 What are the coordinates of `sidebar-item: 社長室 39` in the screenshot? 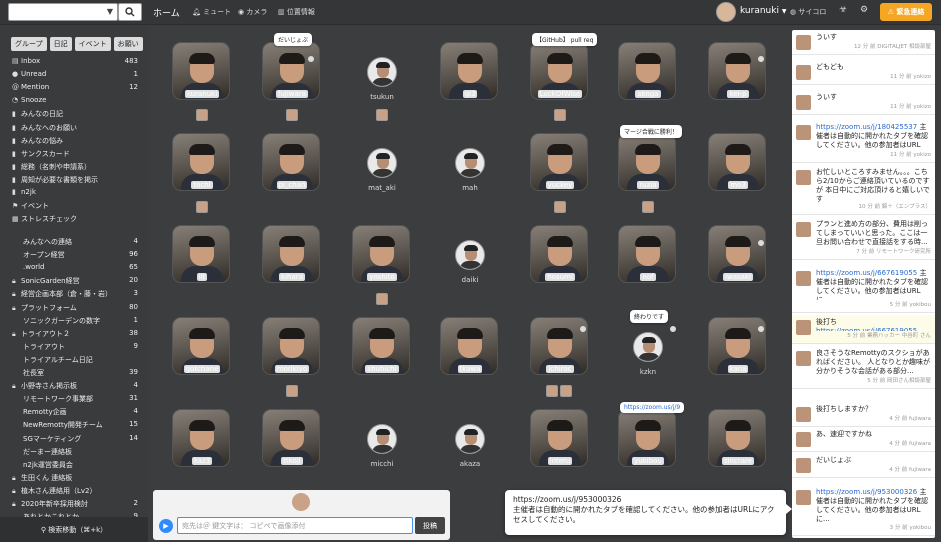 It's located at (76, 374).